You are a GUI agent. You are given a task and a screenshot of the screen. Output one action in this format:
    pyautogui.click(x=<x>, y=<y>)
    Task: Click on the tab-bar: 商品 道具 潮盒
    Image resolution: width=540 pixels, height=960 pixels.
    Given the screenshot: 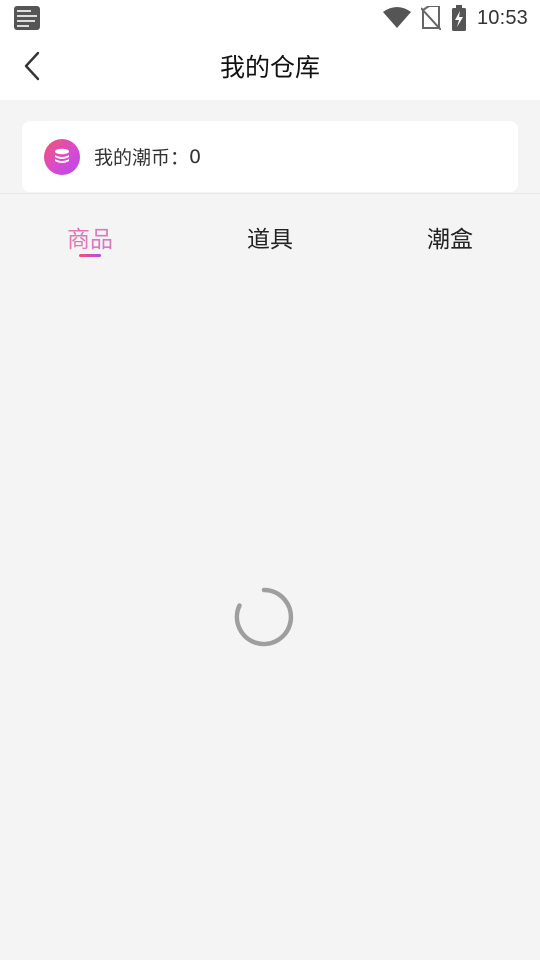 What is the action you would take?
    pyautogui.click(x=270, y=234)
    